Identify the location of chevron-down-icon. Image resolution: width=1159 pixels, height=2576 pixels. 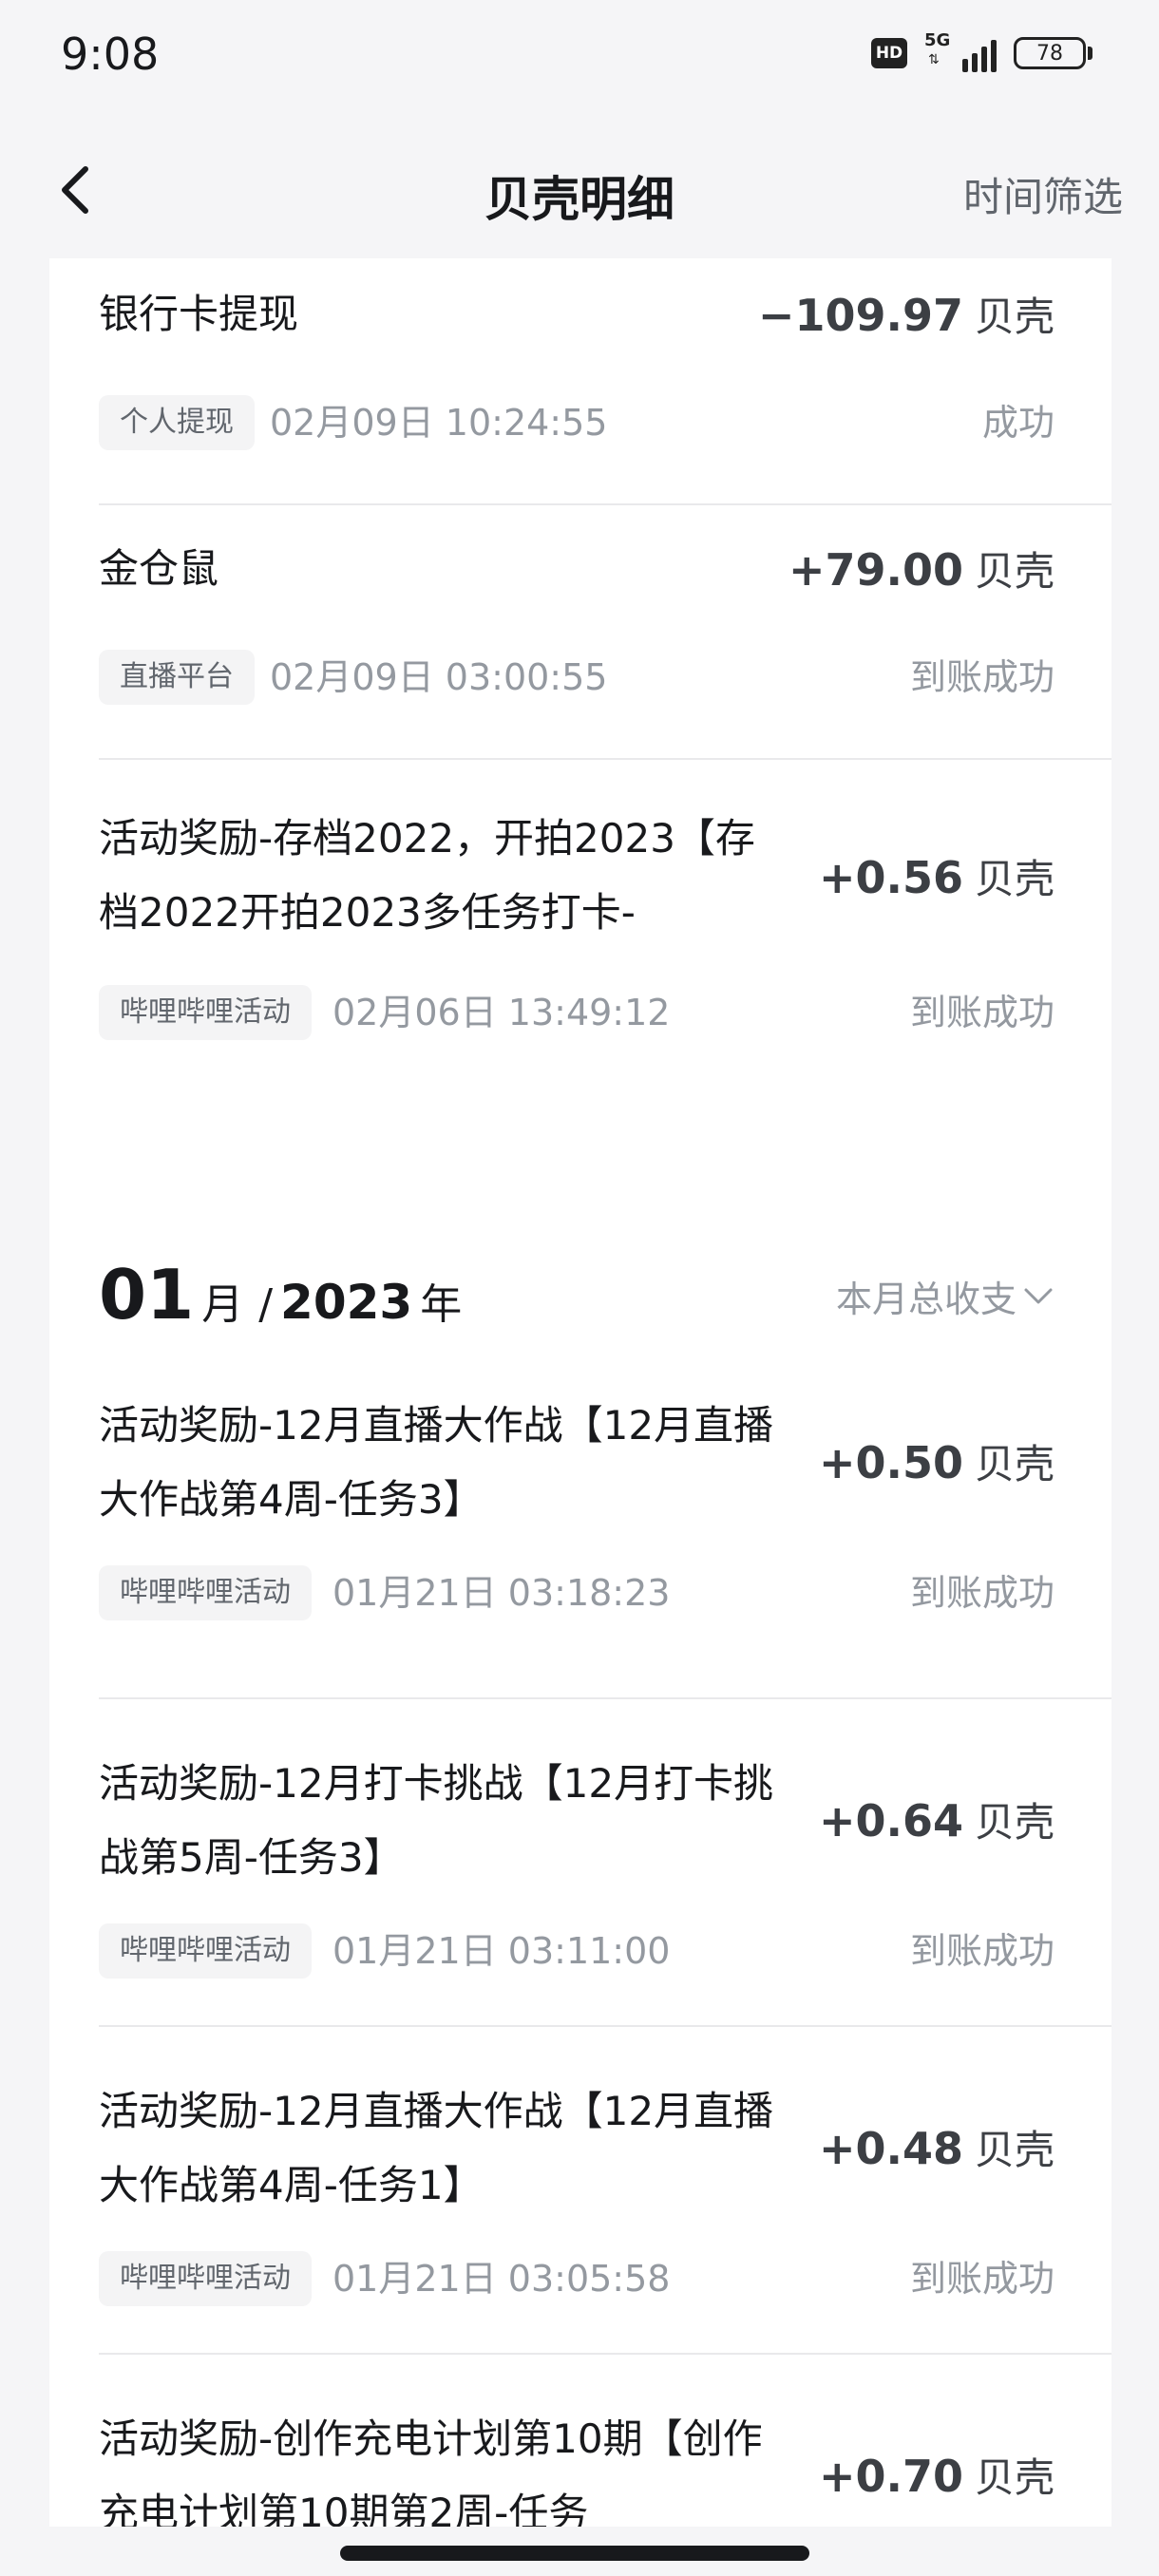
(1038, 1295).